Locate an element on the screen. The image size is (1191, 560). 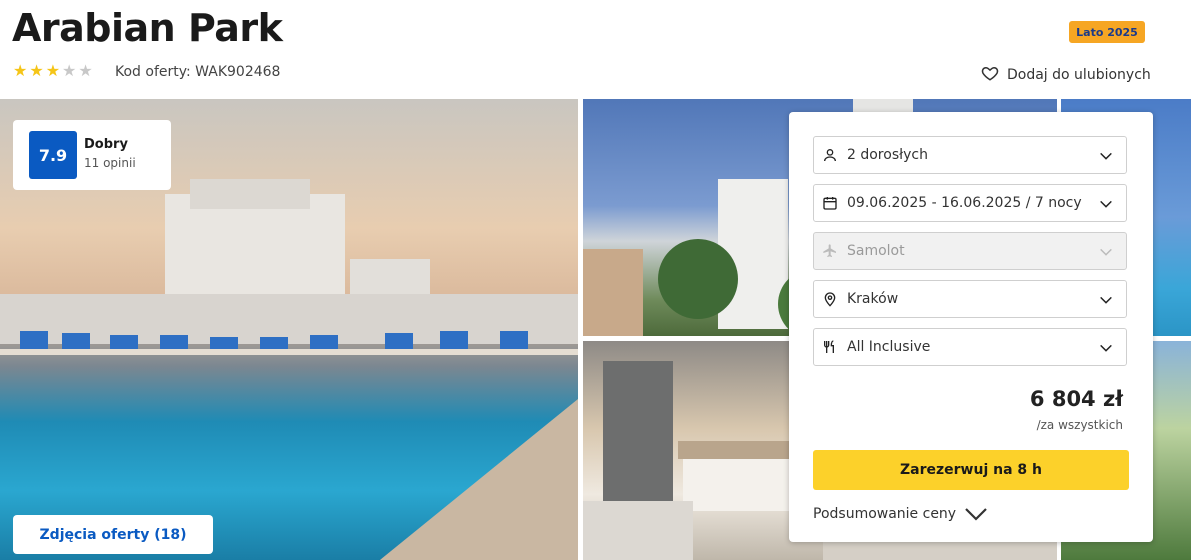
board-value: All Inclusive is located at coordinates (889, 347).